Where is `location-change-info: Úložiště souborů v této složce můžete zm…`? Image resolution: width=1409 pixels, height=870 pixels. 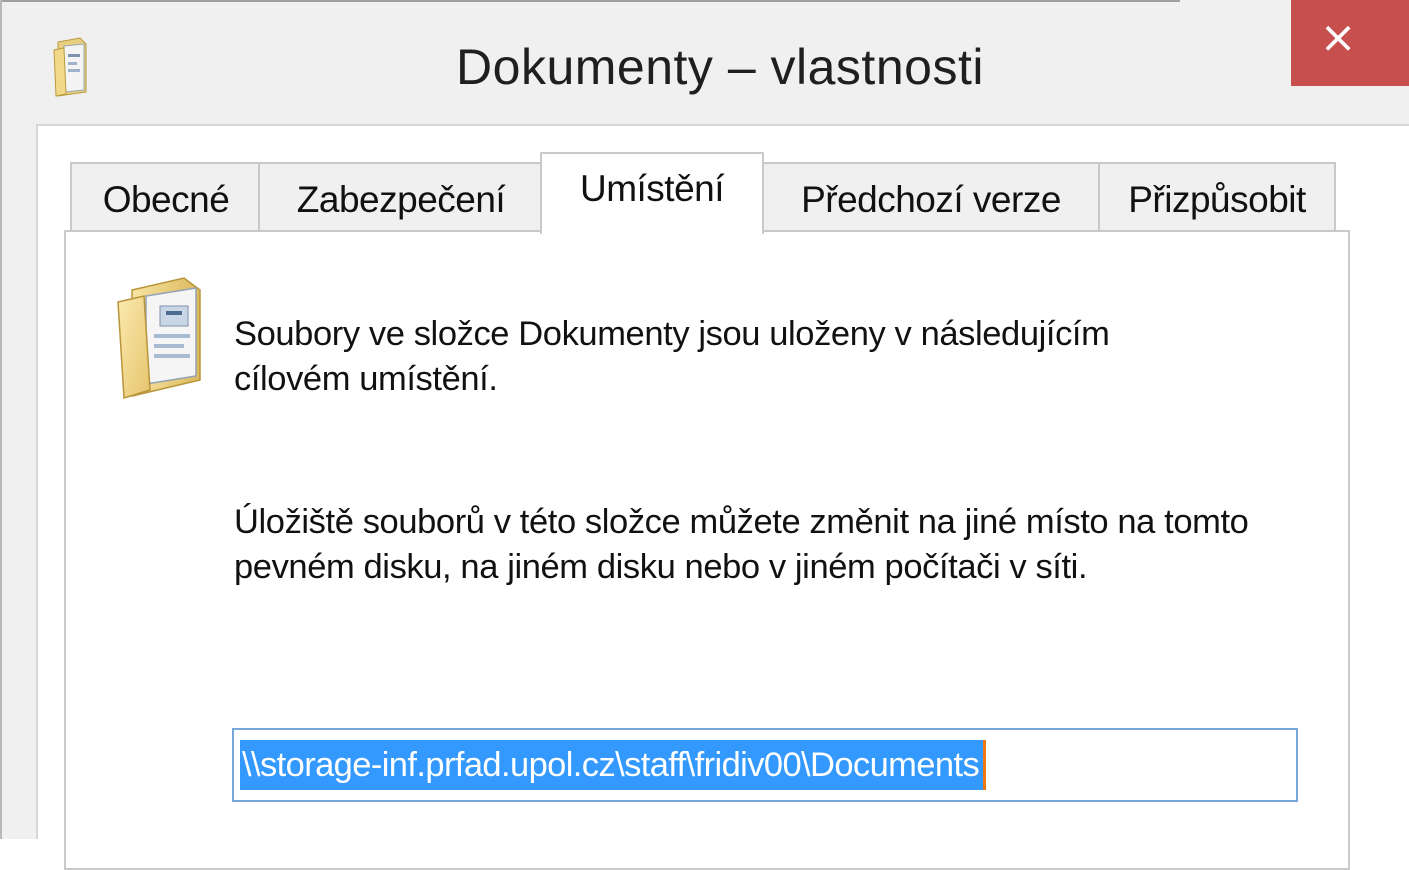 location-change-info: Úložiště souborů v této složce můžete zm… is located at coordinates (741, 544).